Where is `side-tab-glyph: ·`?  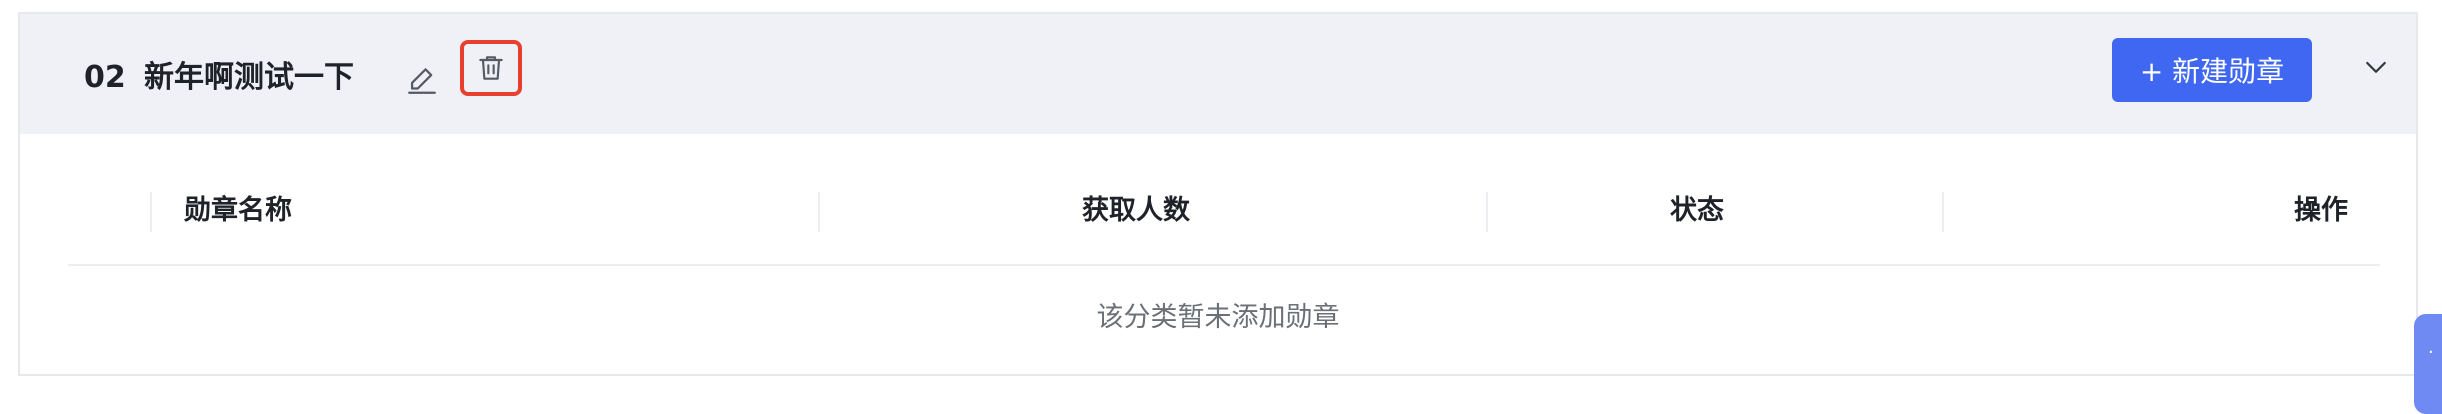 side-tab-glyph: · is located at coordinates (2431, 352).